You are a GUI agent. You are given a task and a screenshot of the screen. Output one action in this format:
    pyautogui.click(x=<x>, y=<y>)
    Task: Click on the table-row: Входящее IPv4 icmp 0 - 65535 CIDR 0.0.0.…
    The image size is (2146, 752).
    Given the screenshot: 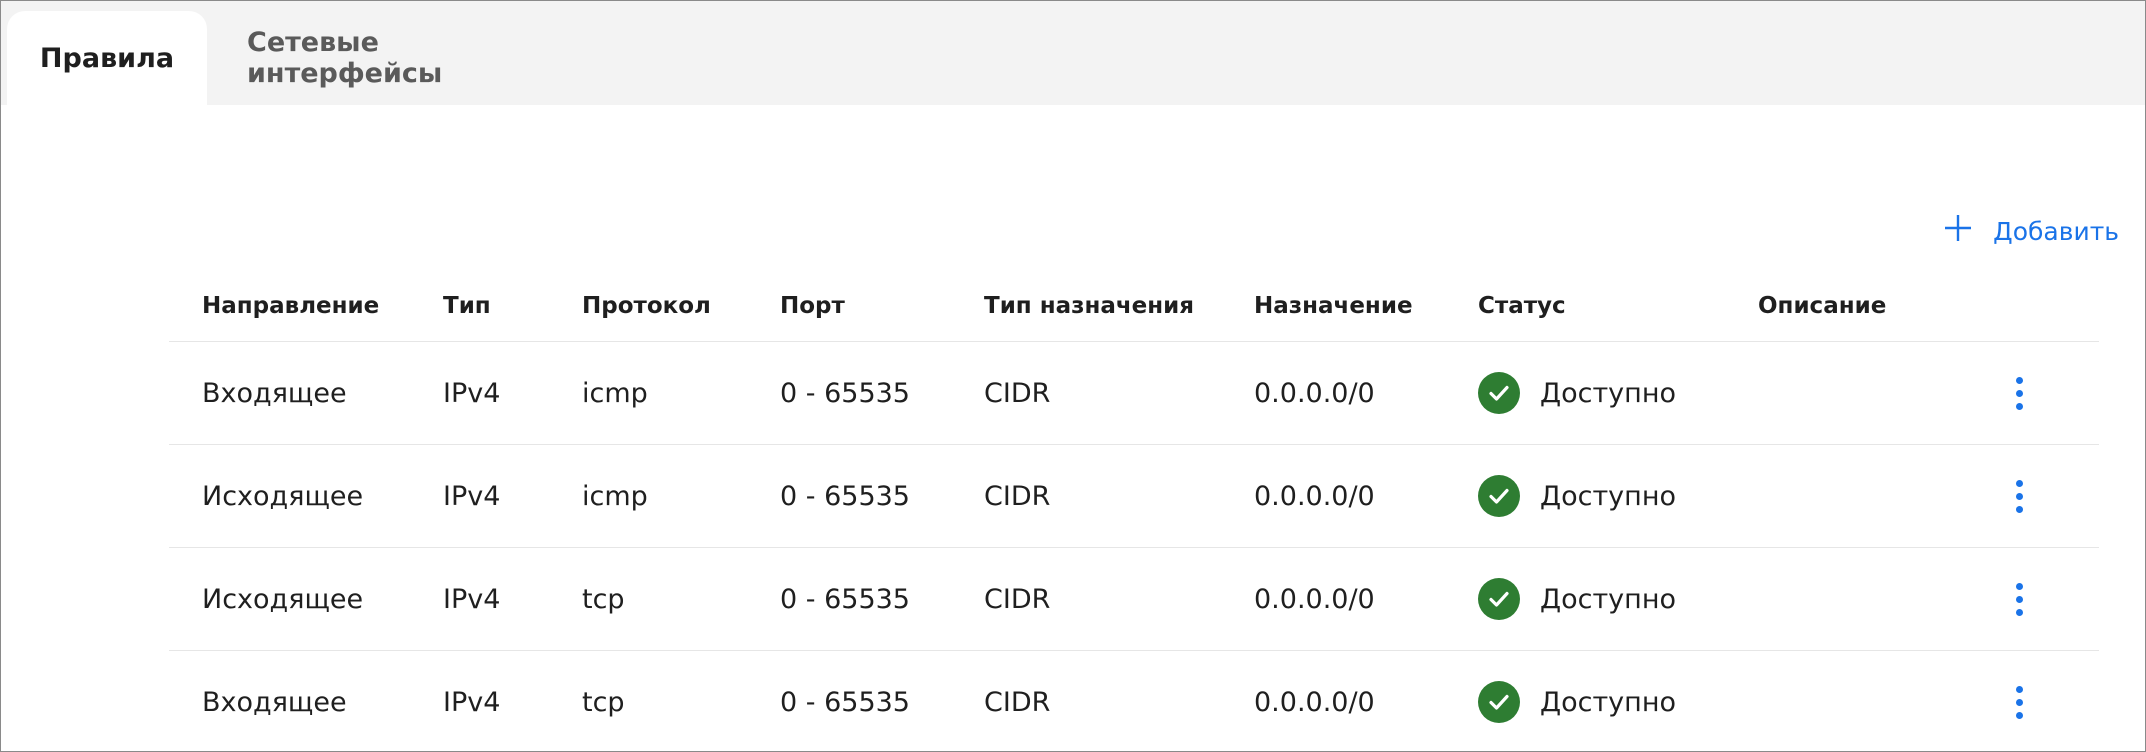 What is the action you would take?
    pyautogui.click(x=1134, y=393)
    